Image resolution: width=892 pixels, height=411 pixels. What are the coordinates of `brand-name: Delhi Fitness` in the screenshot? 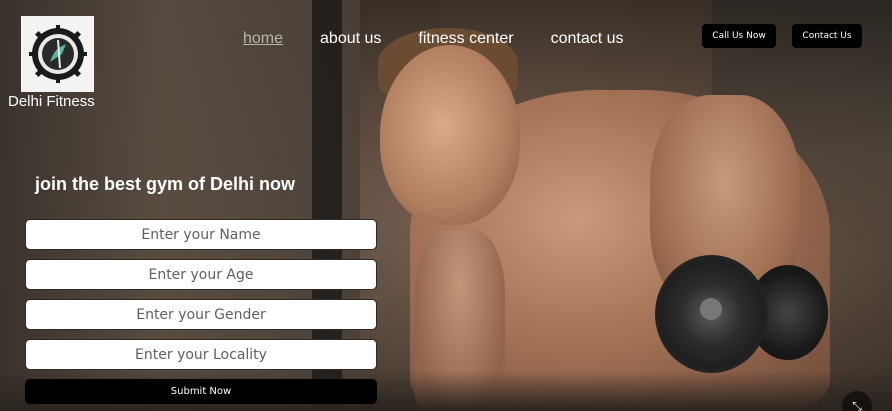 It's located at (51, 101).